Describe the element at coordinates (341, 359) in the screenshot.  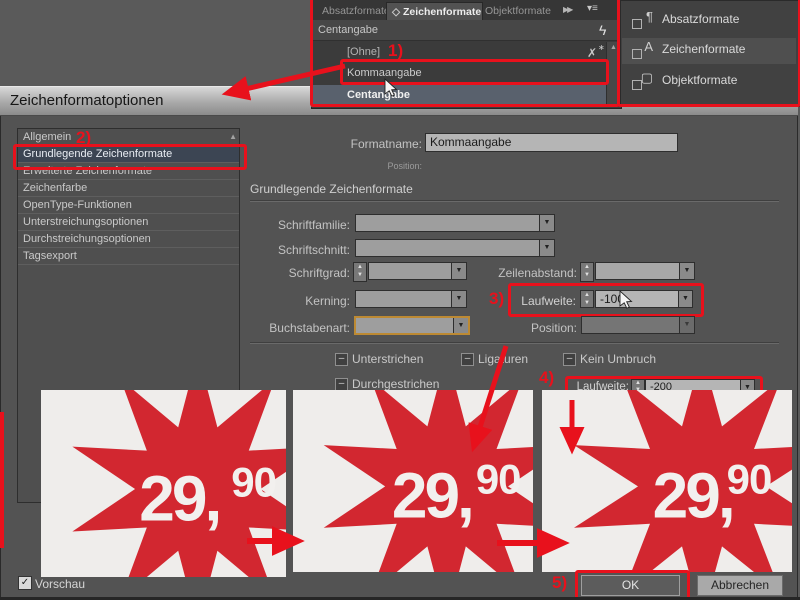
I see `underline-checkbox: –` at that location.